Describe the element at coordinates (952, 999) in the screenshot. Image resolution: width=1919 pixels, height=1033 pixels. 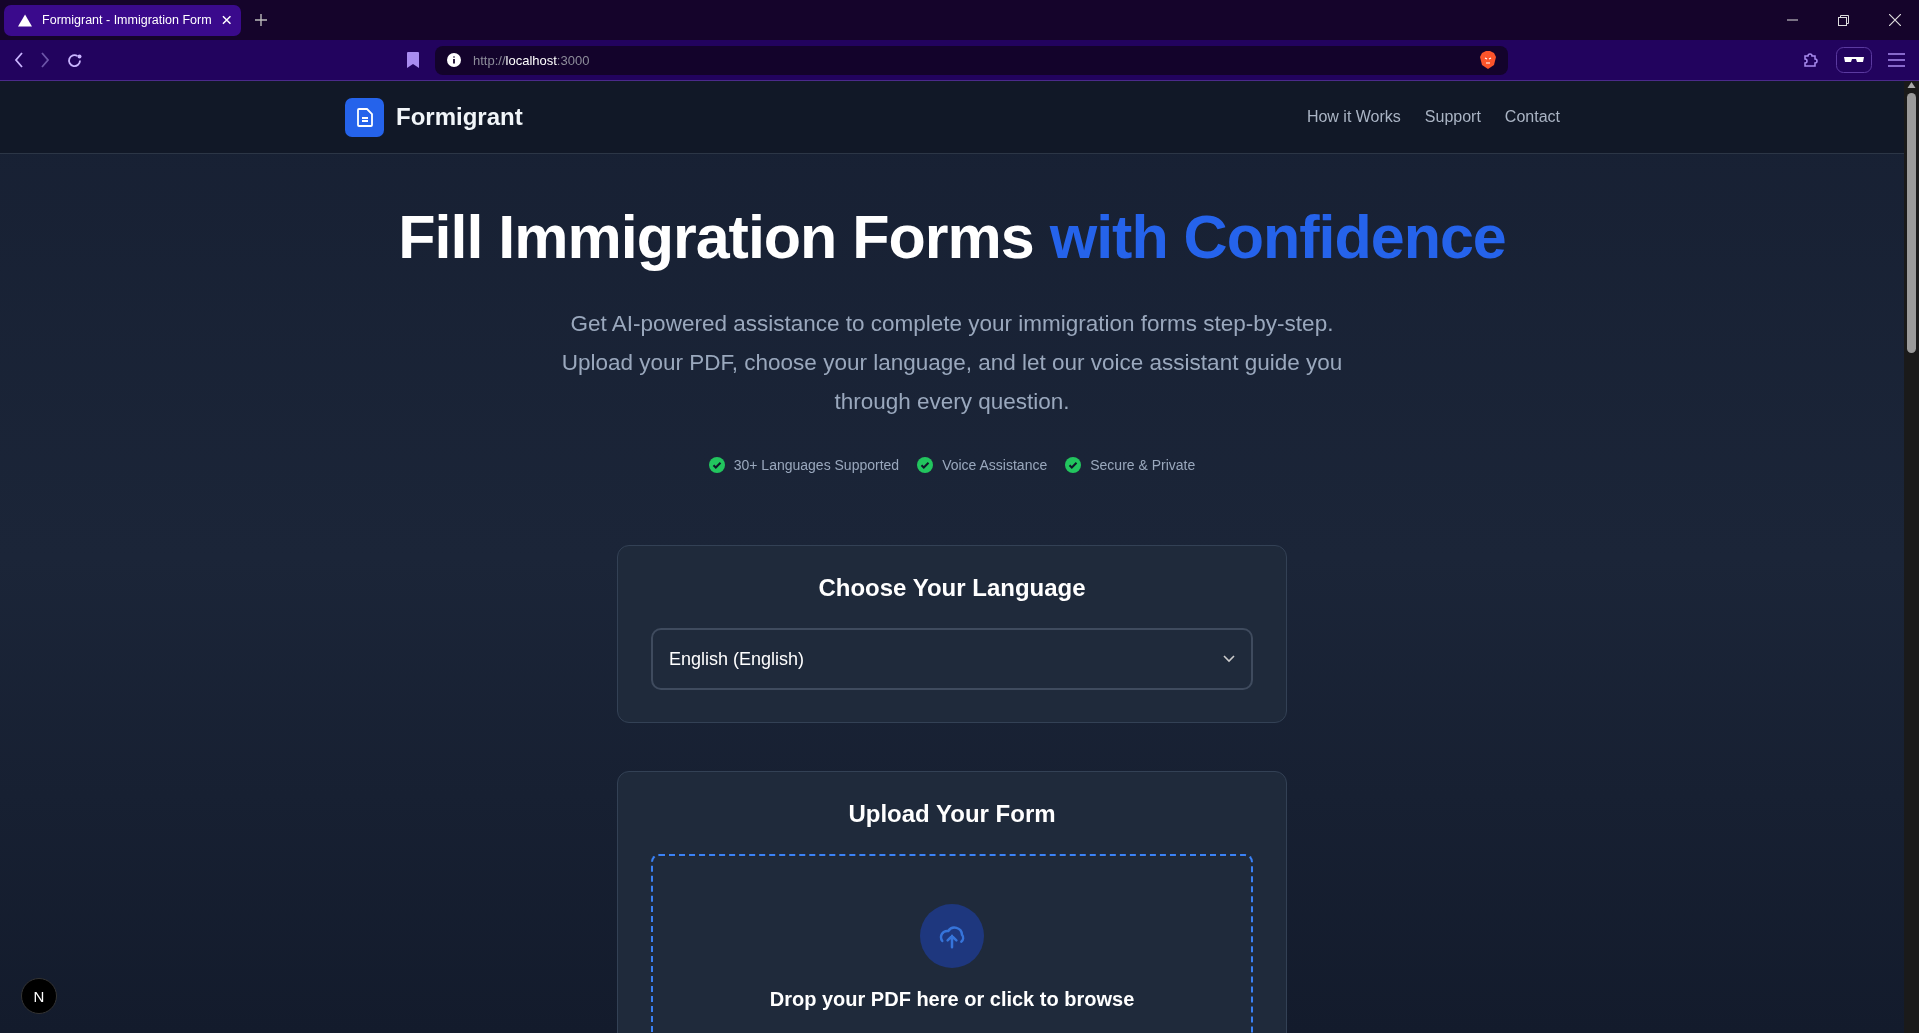
I see `drop-prompt: Drop your PDF here or click to browse` at that location.